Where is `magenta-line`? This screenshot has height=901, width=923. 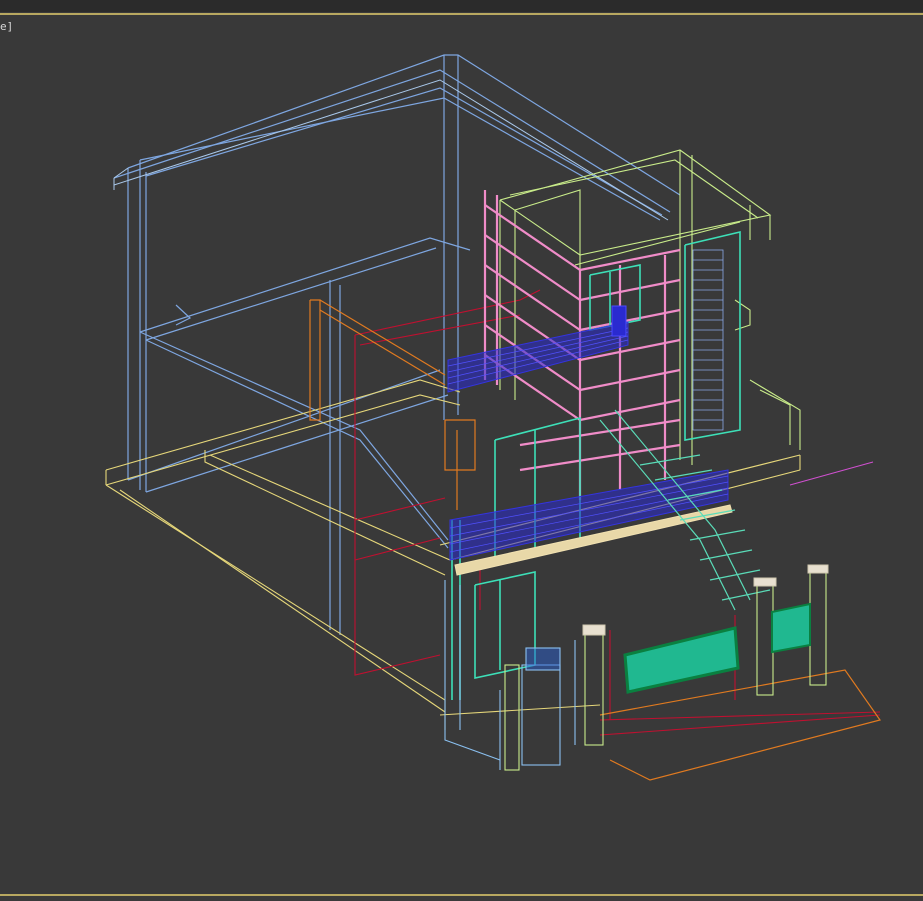
magenta-line is located at coordinates (831, 473).